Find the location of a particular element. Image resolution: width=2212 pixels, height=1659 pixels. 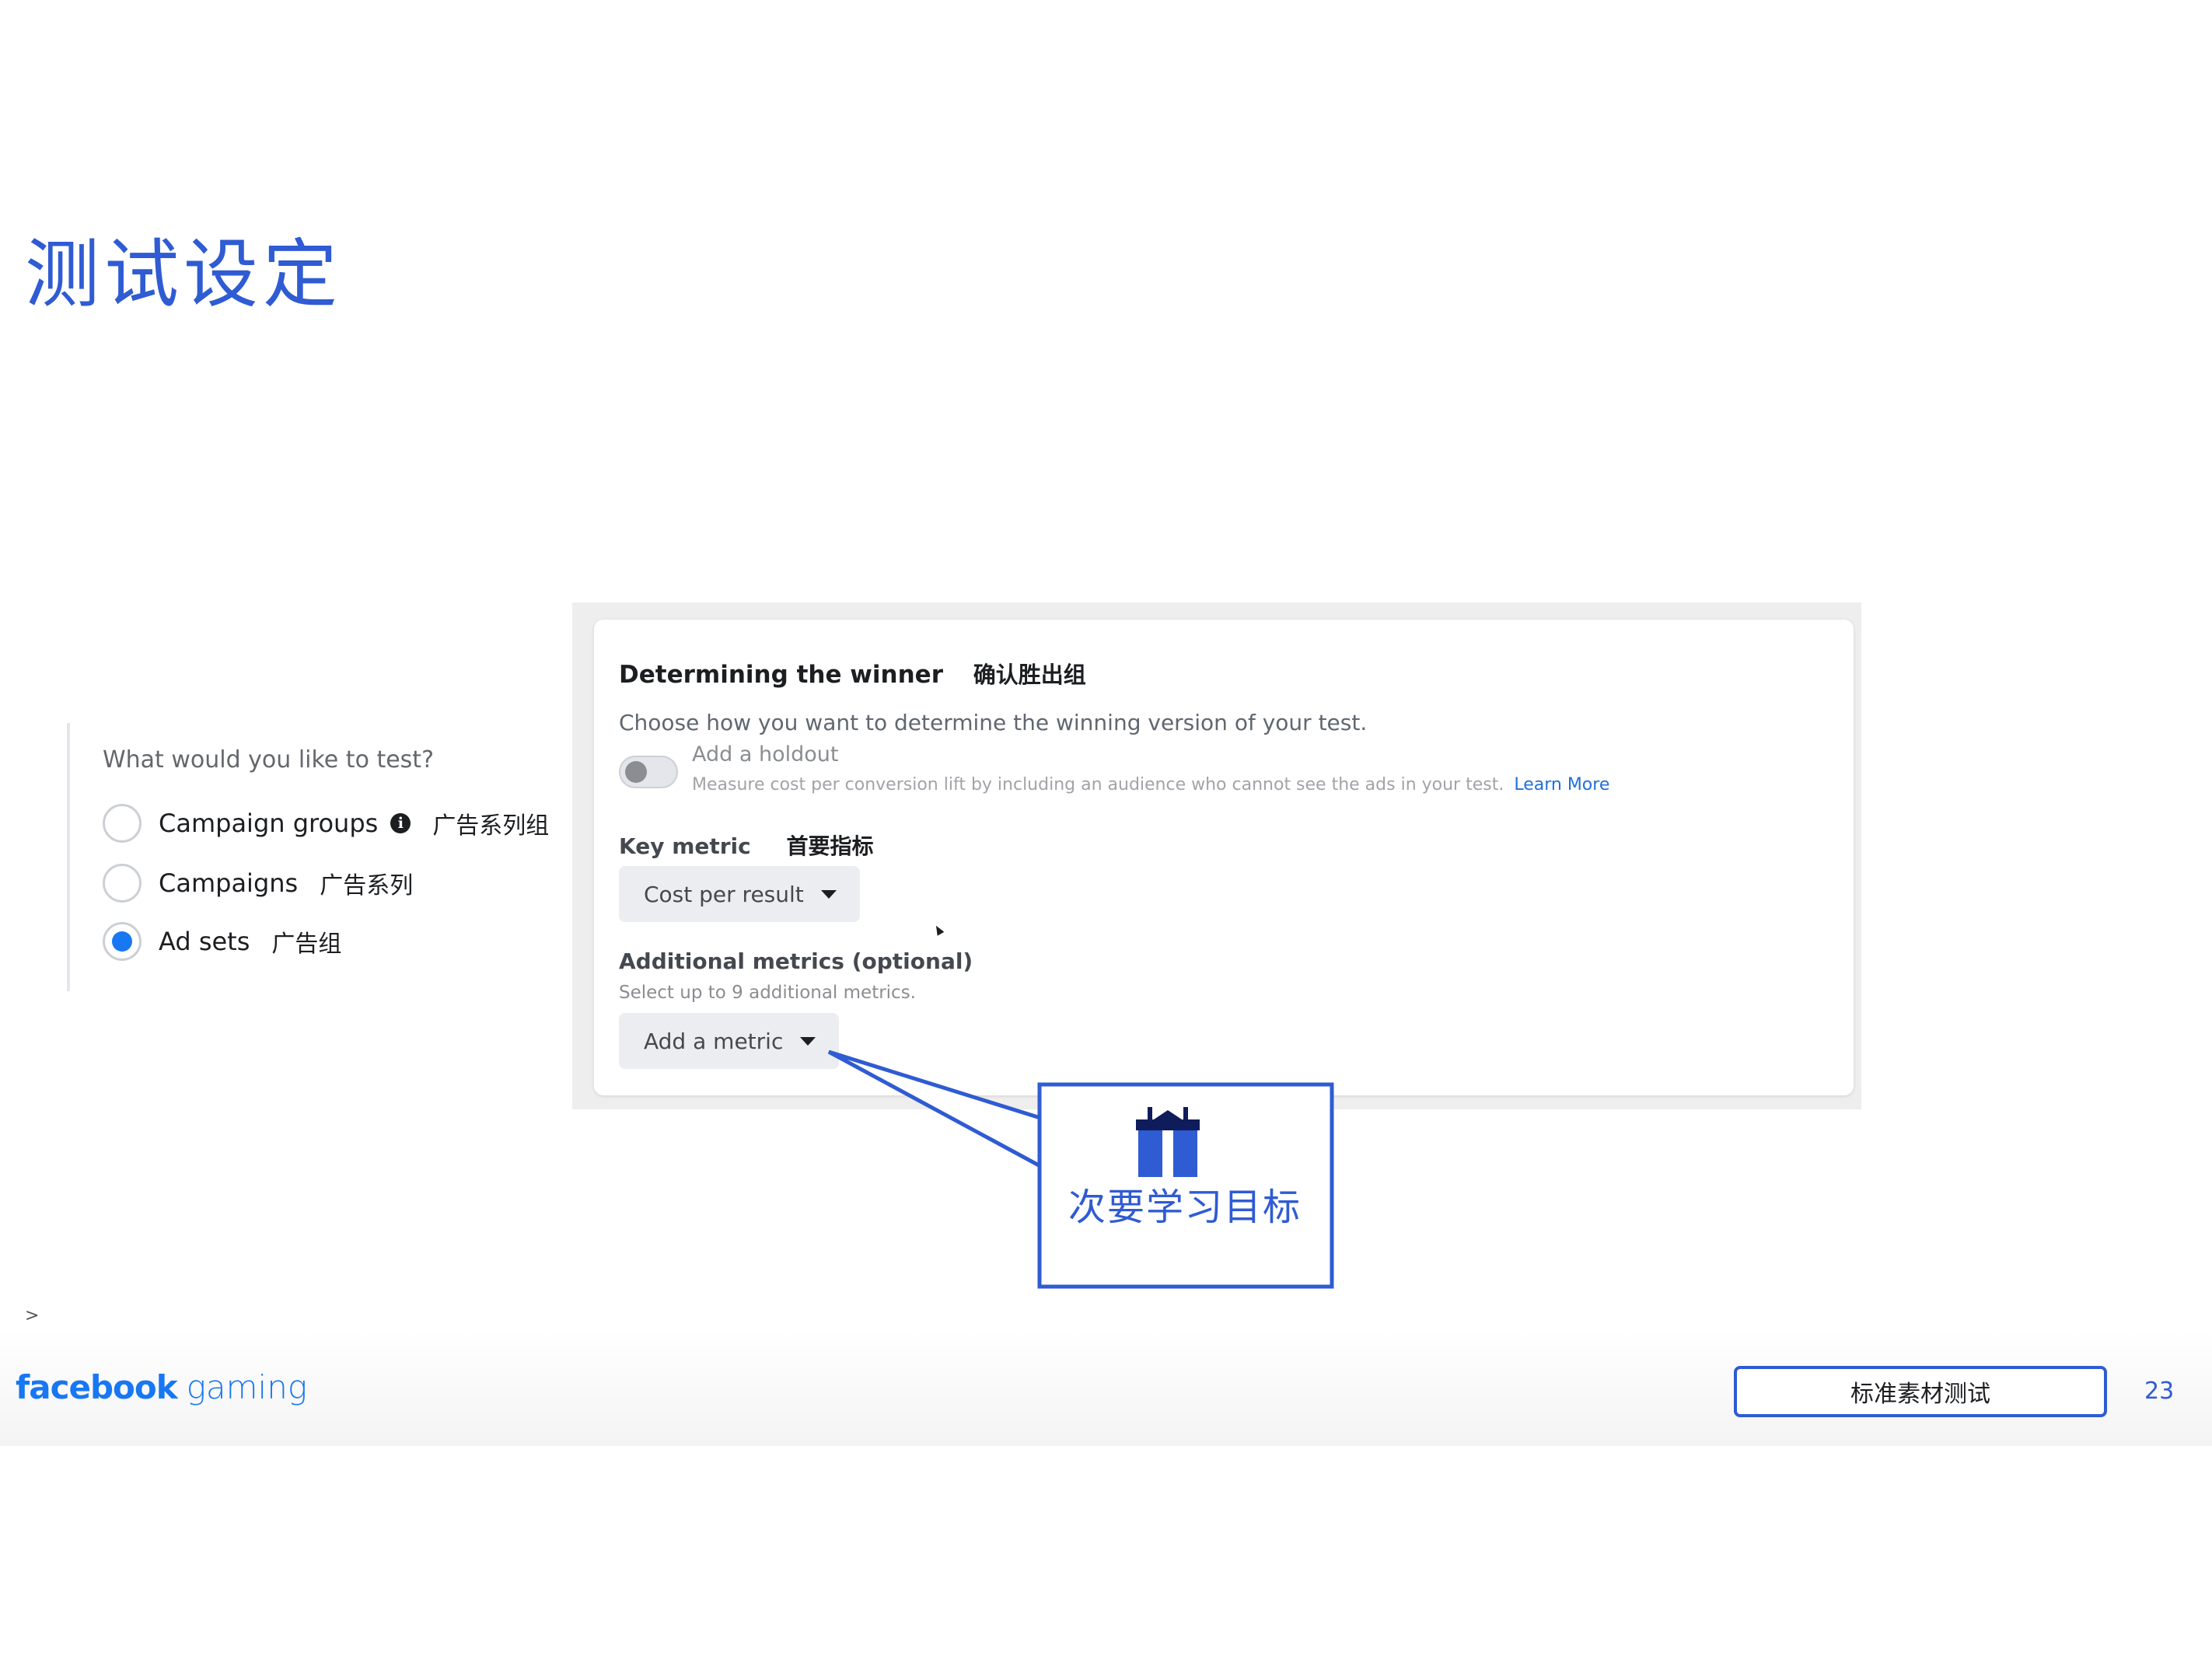

key-metric-label: Key metric is located at coordinates (685, 846).